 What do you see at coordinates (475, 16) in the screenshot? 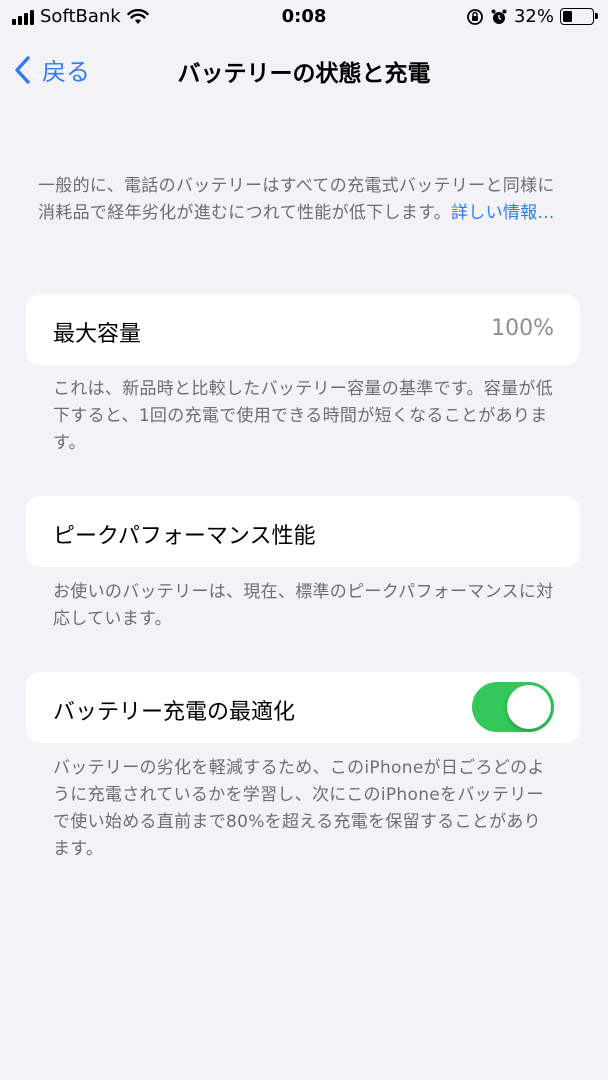
I see `orientation-lock-icon` at bounding box center [475, 16].